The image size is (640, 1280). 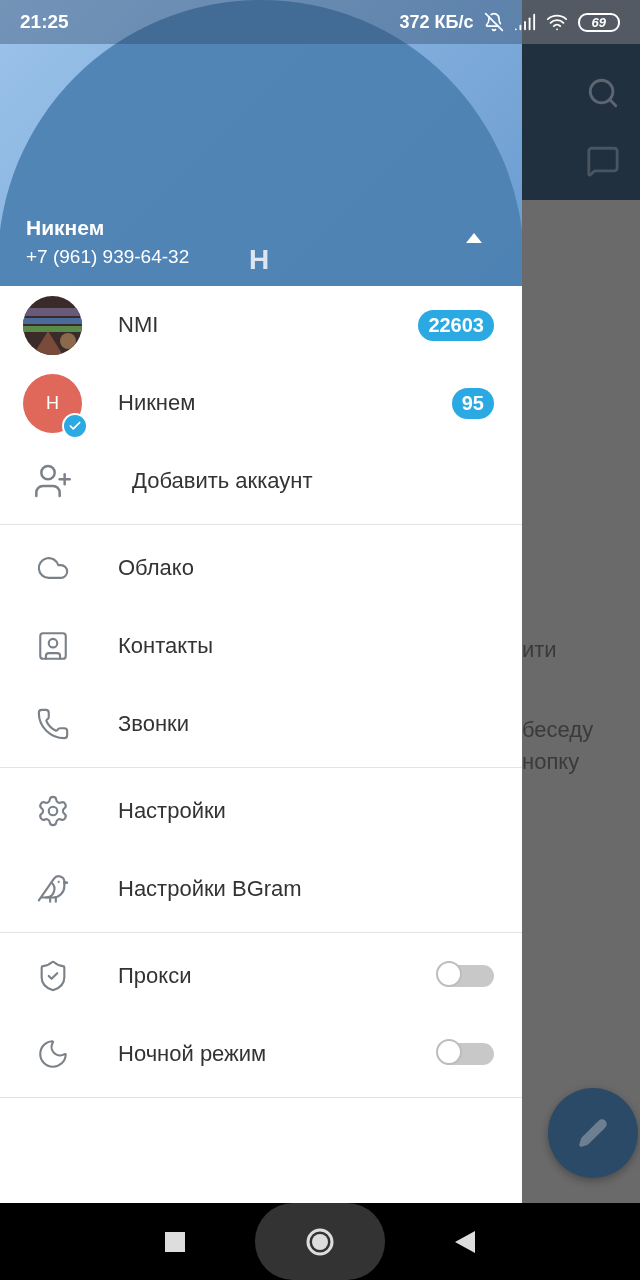 What do you see at coordinates (261, 976) in the screenshot?
I see `menu-item: Прокси` at bounding box center [261, 976].